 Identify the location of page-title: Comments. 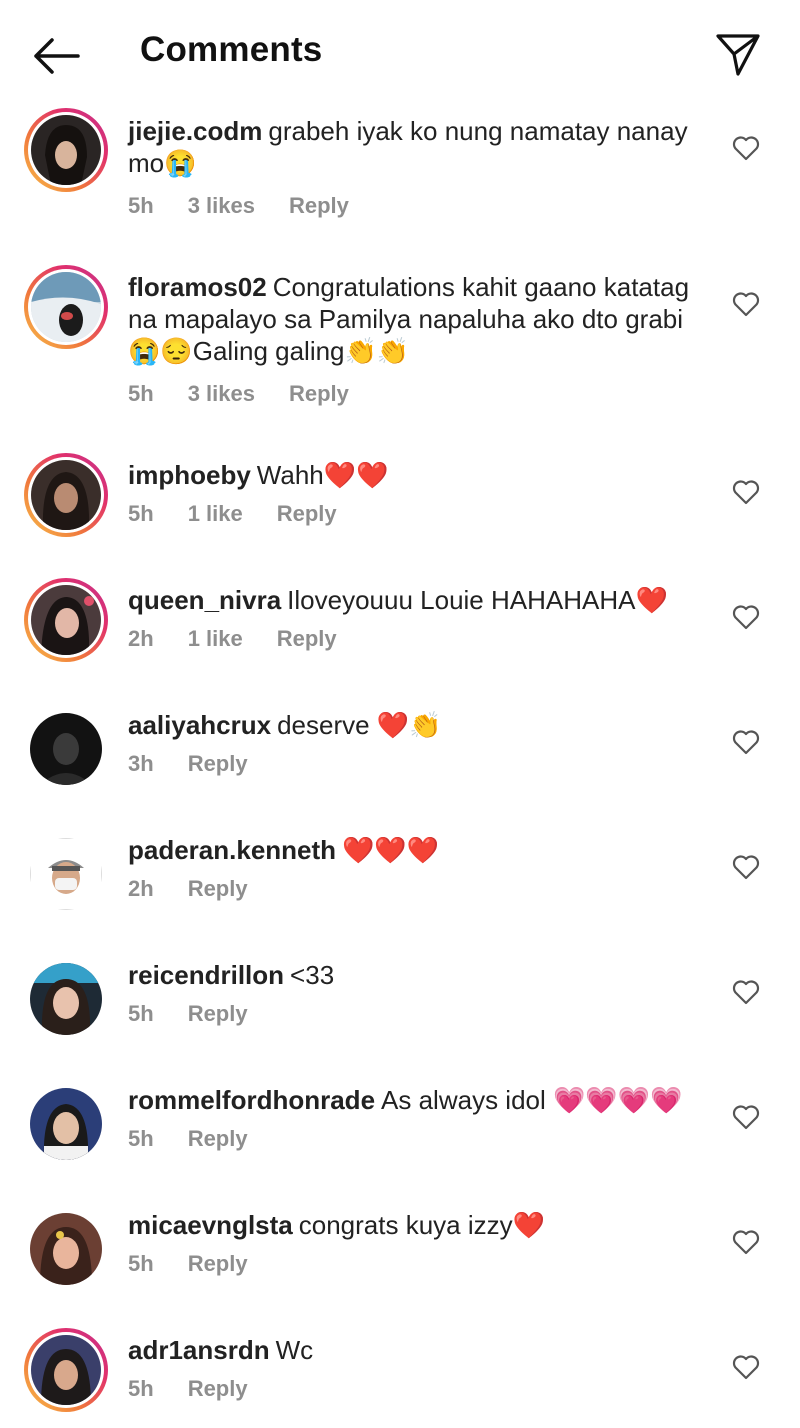
(231, 49).